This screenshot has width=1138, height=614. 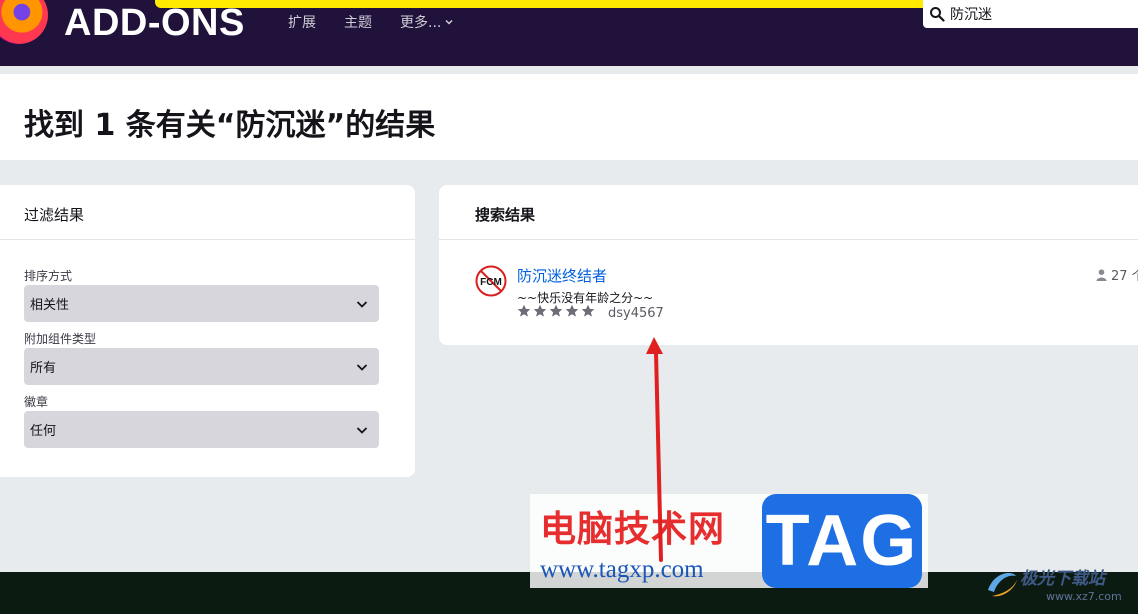 What do you see at coordinates (230, 125) in the screenshot?
I see `page-title: 找到 1 条有关“防沉迷”的结果` at bounding box center [230, 125].